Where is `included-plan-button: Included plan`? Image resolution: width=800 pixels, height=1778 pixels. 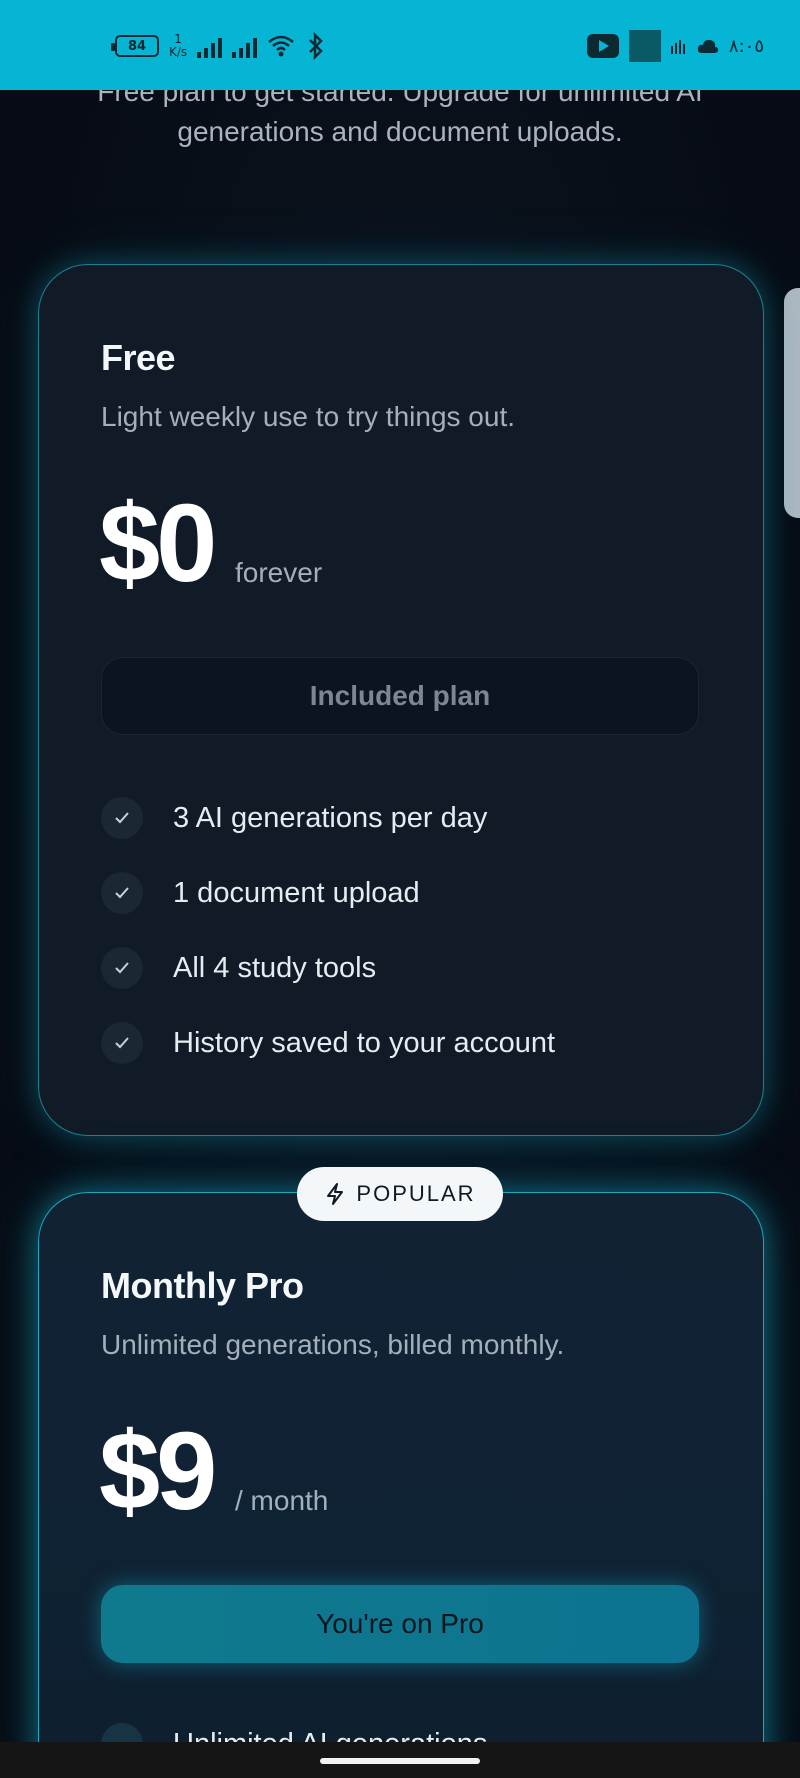
included-plan-button: Included plan is located at coordinates (400, 696).